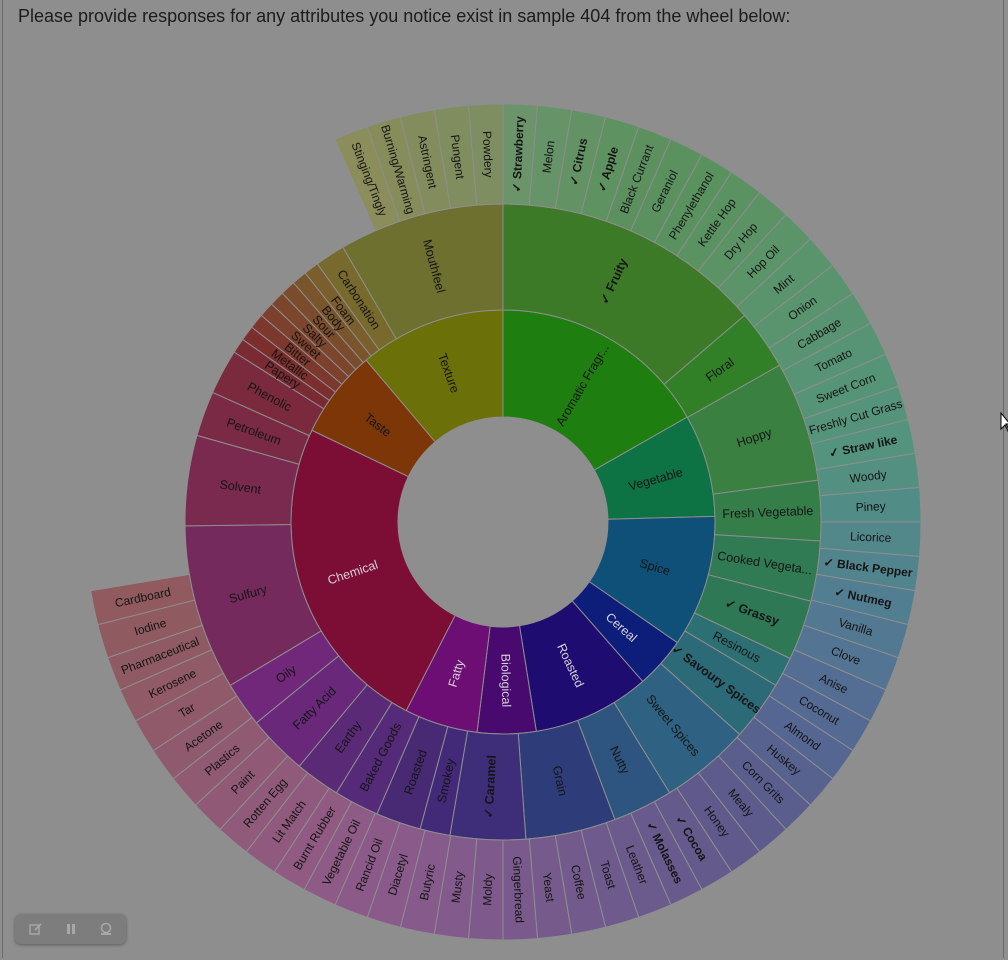 Image resolution: width=1008 pixels, height=960 pixels. I want to click on wheel-label-licorice: Licorice, so click(871, 537).